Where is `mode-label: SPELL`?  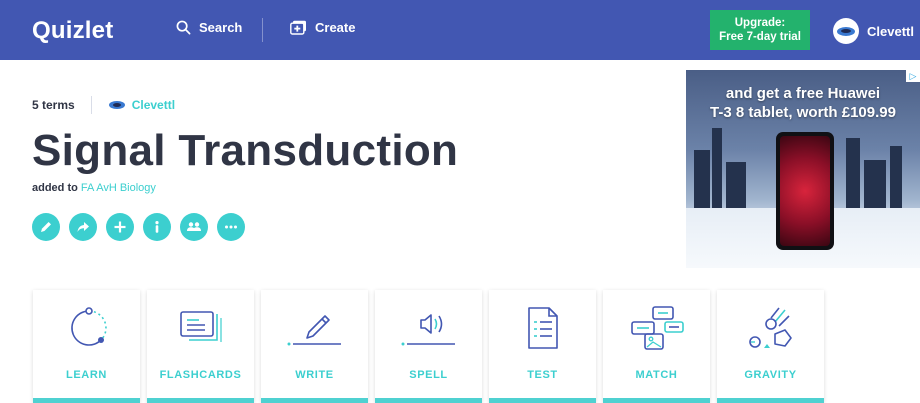 mode-label: SPELL is located at coordinates (428, 375).